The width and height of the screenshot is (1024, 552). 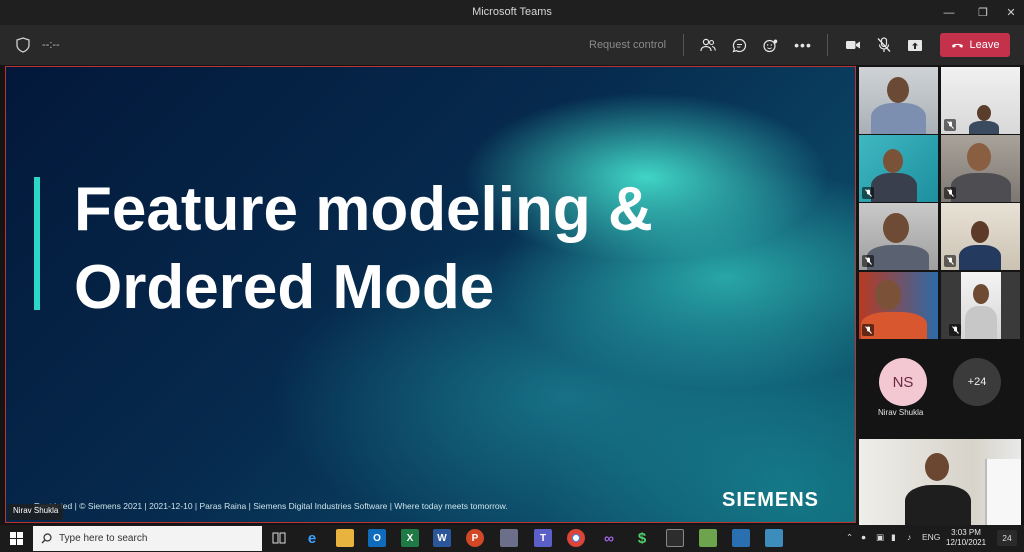 I want to click on avatar: NS, so click(x=903, y=382).